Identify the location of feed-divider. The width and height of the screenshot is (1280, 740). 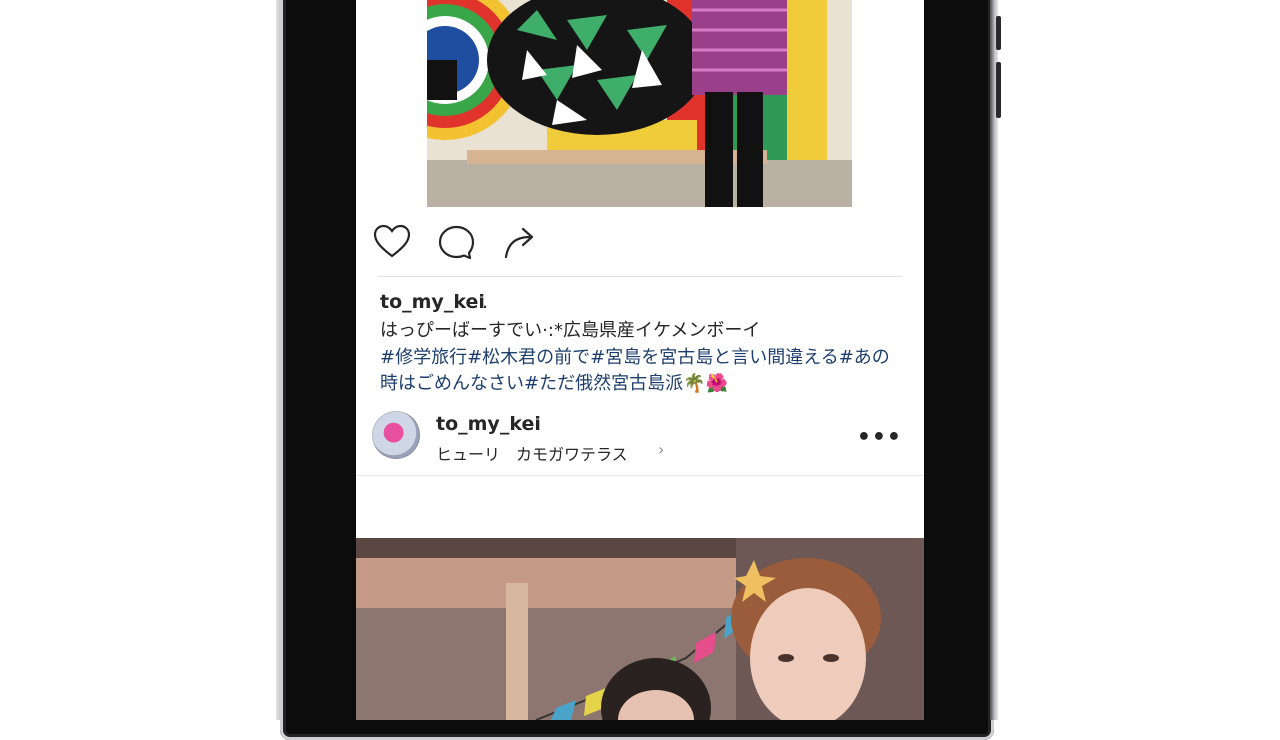
(640, 475).